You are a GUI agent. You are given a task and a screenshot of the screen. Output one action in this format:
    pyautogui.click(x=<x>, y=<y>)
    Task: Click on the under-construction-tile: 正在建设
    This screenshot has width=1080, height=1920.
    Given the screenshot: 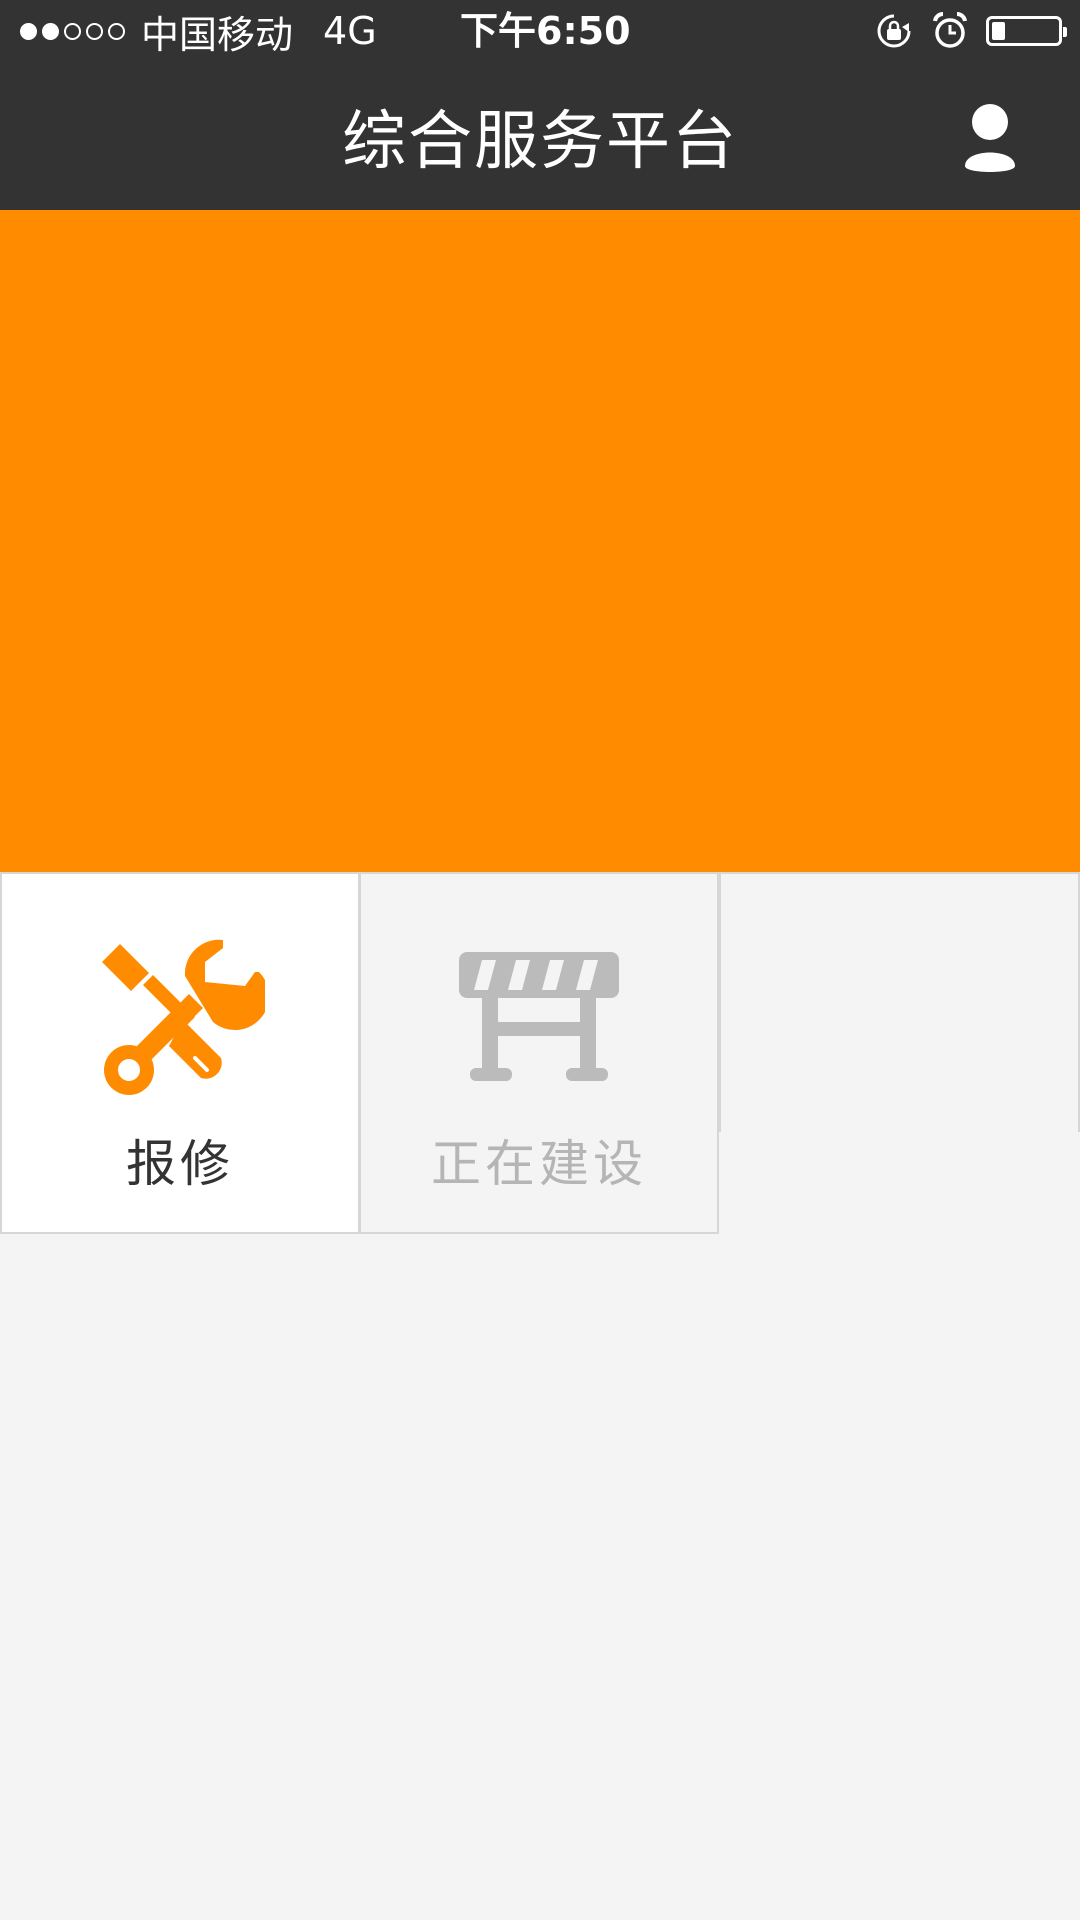 What is the action you would take?
    pyautogui.click(x=539, y=1053)
    